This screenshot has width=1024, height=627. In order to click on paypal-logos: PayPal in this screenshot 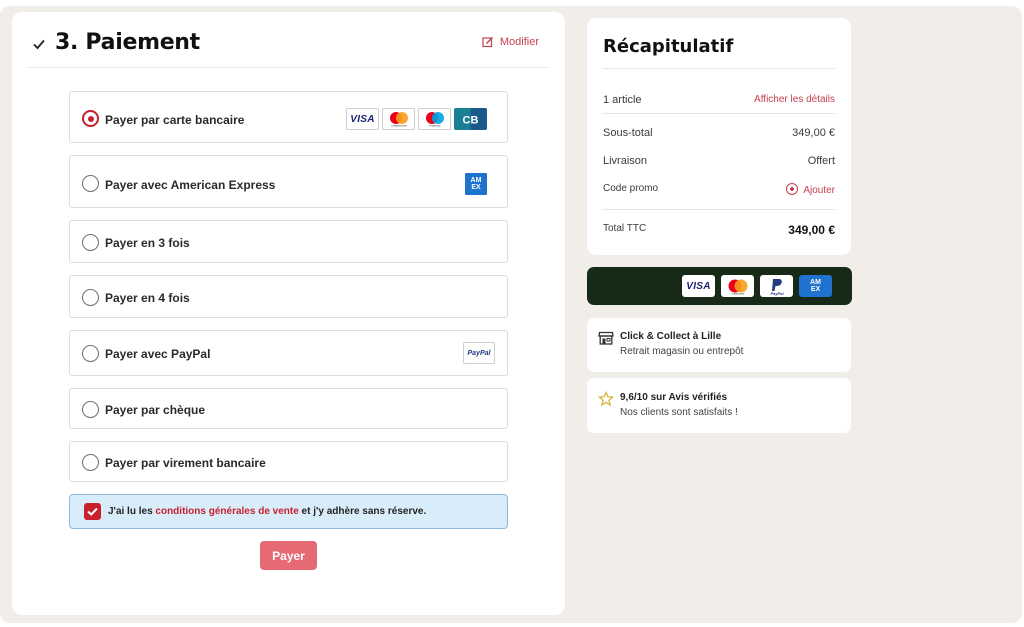, I will do `click(479, 353)`.